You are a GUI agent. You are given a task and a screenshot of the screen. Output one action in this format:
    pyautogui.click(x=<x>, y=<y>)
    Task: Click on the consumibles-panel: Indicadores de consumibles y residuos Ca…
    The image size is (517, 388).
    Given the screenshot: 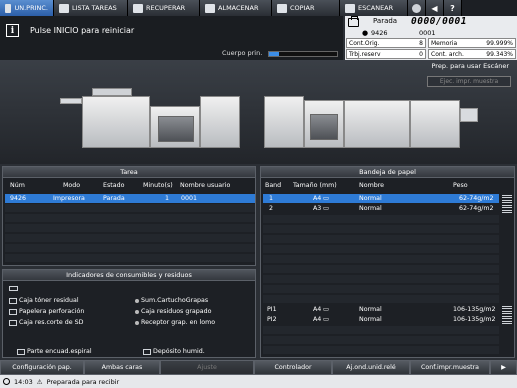 What is the action you would take?
    pyautogui.click(x=129, y=313)
    